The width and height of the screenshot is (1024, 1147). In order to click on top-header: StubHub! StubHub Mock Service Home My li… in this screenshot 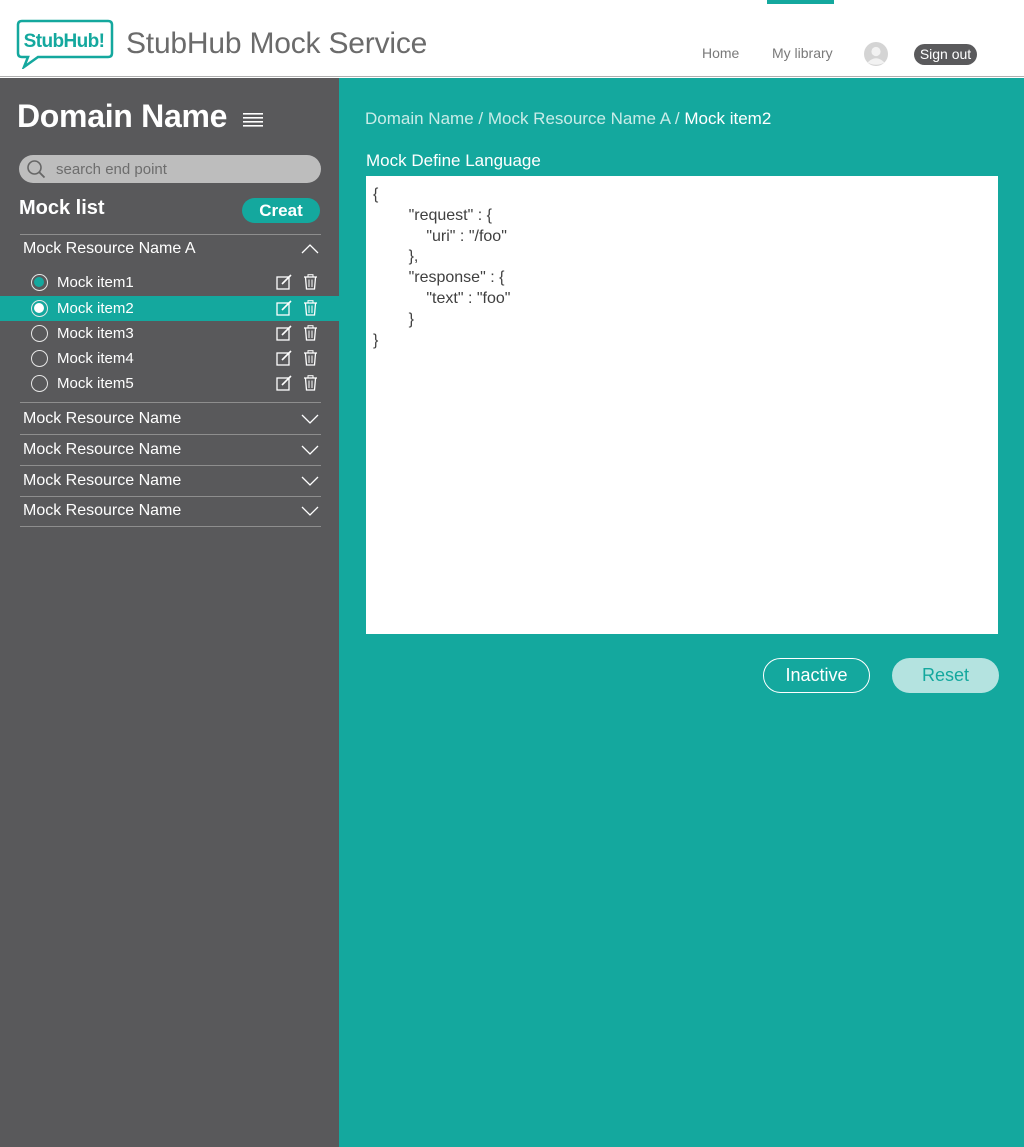, I will do `click(512, 38)`.